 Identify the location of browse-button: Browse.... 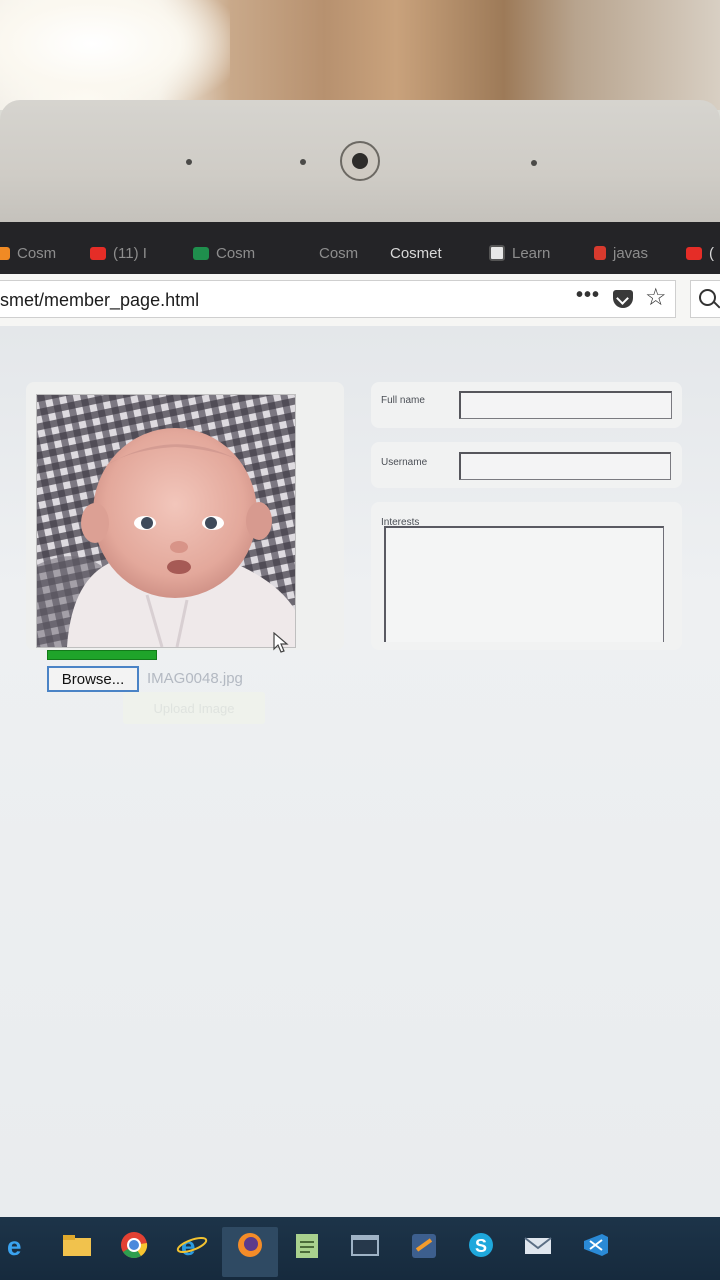
(93, 679).